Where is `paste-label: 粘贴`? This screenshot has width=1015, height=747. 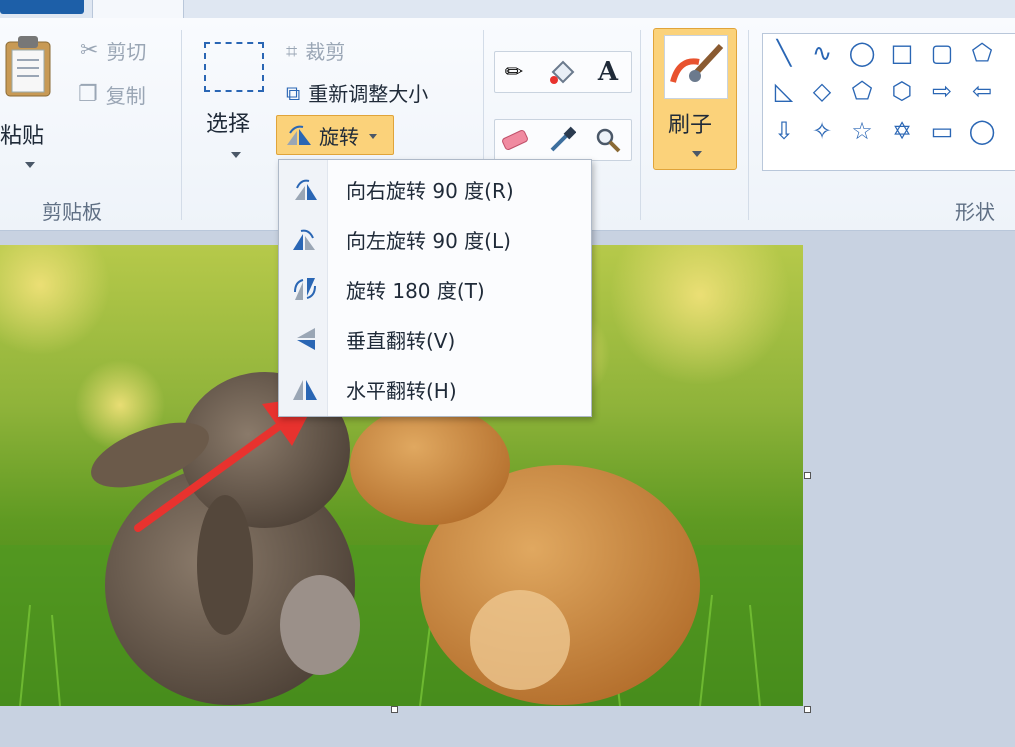
paste-label: 粘贴 is located at coordinates (22, 136).